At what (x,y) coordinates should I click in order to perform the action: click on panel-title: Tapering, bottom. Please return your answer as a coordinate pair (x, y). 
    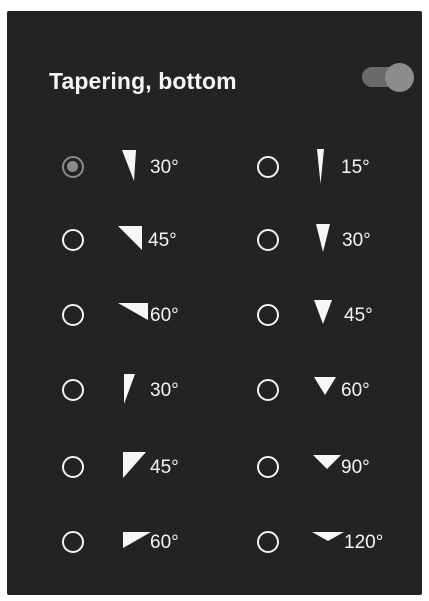
    Looking at the image, I should click on (143, 81).